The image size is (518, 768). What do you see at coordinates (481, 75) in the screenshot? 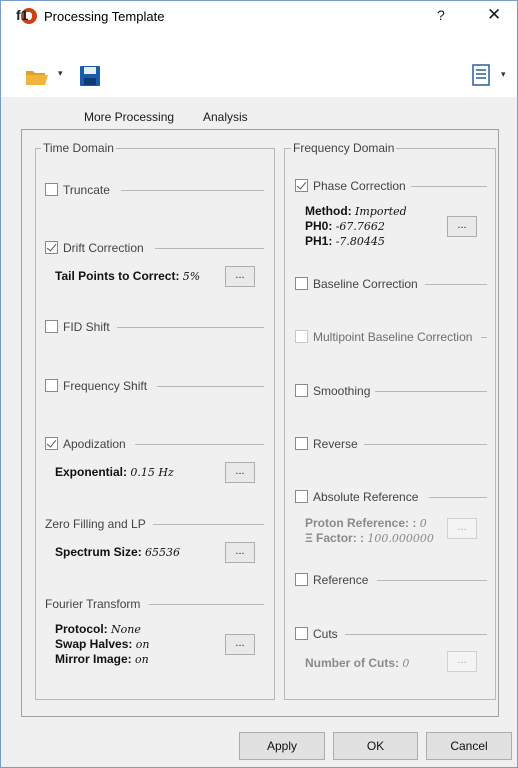
I see `document-list-icon` at bounding box center [481, 75].